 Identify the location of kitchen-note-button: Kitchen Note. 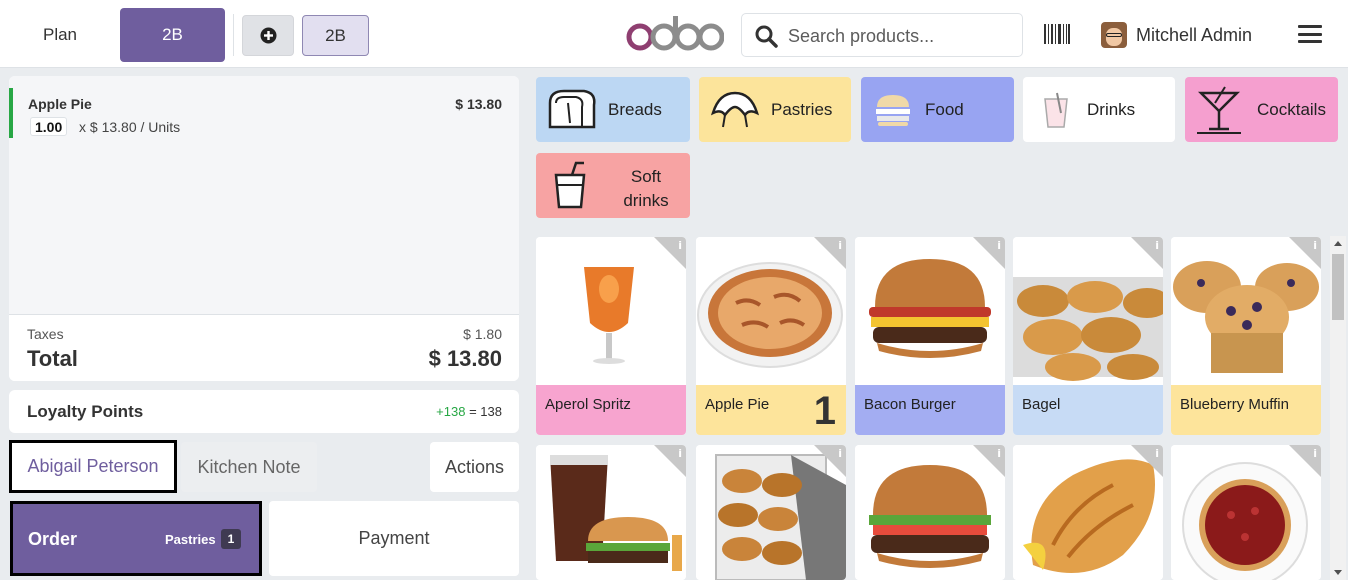
(249, 467).